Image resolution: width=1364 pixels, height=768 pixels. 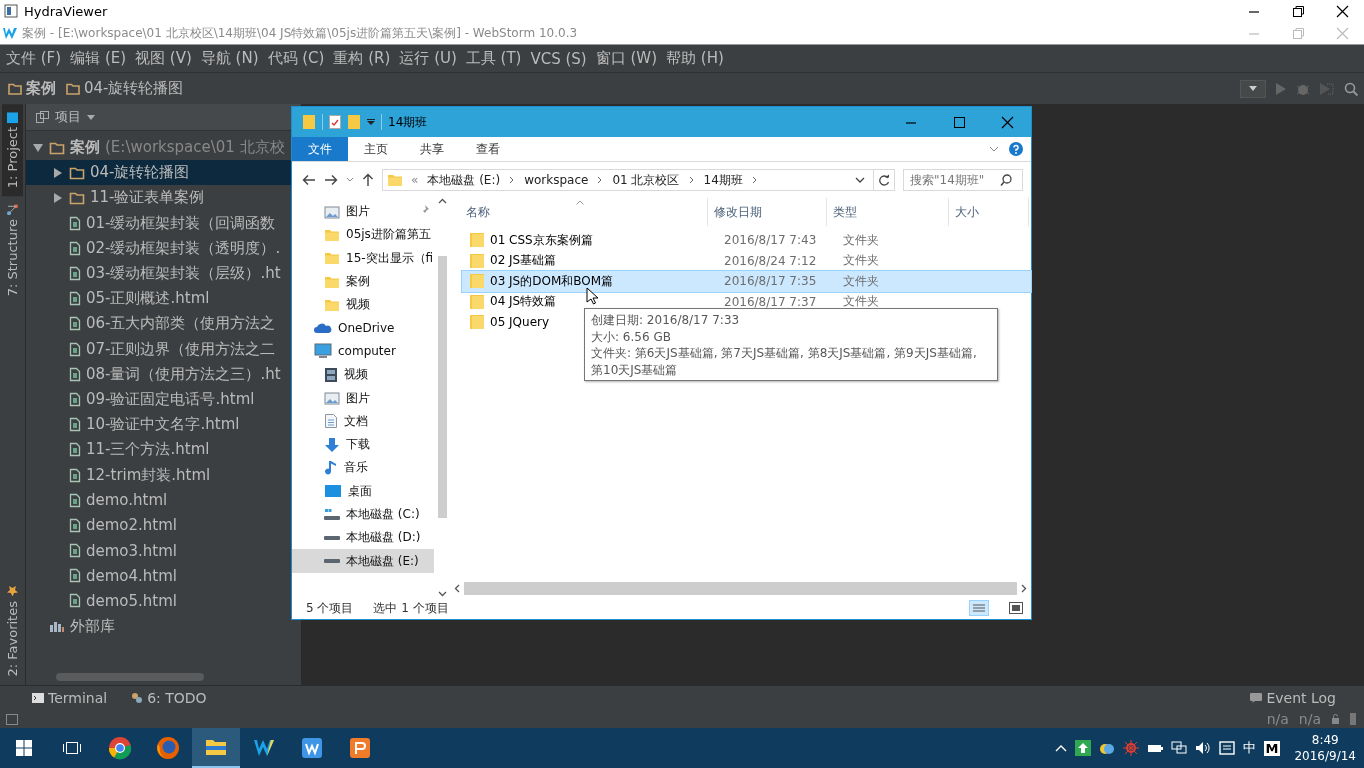 What do you see at coordinates (68, 117) in the screenshot?
I see `panel-title: 项目` at bounding box center [68, 117].